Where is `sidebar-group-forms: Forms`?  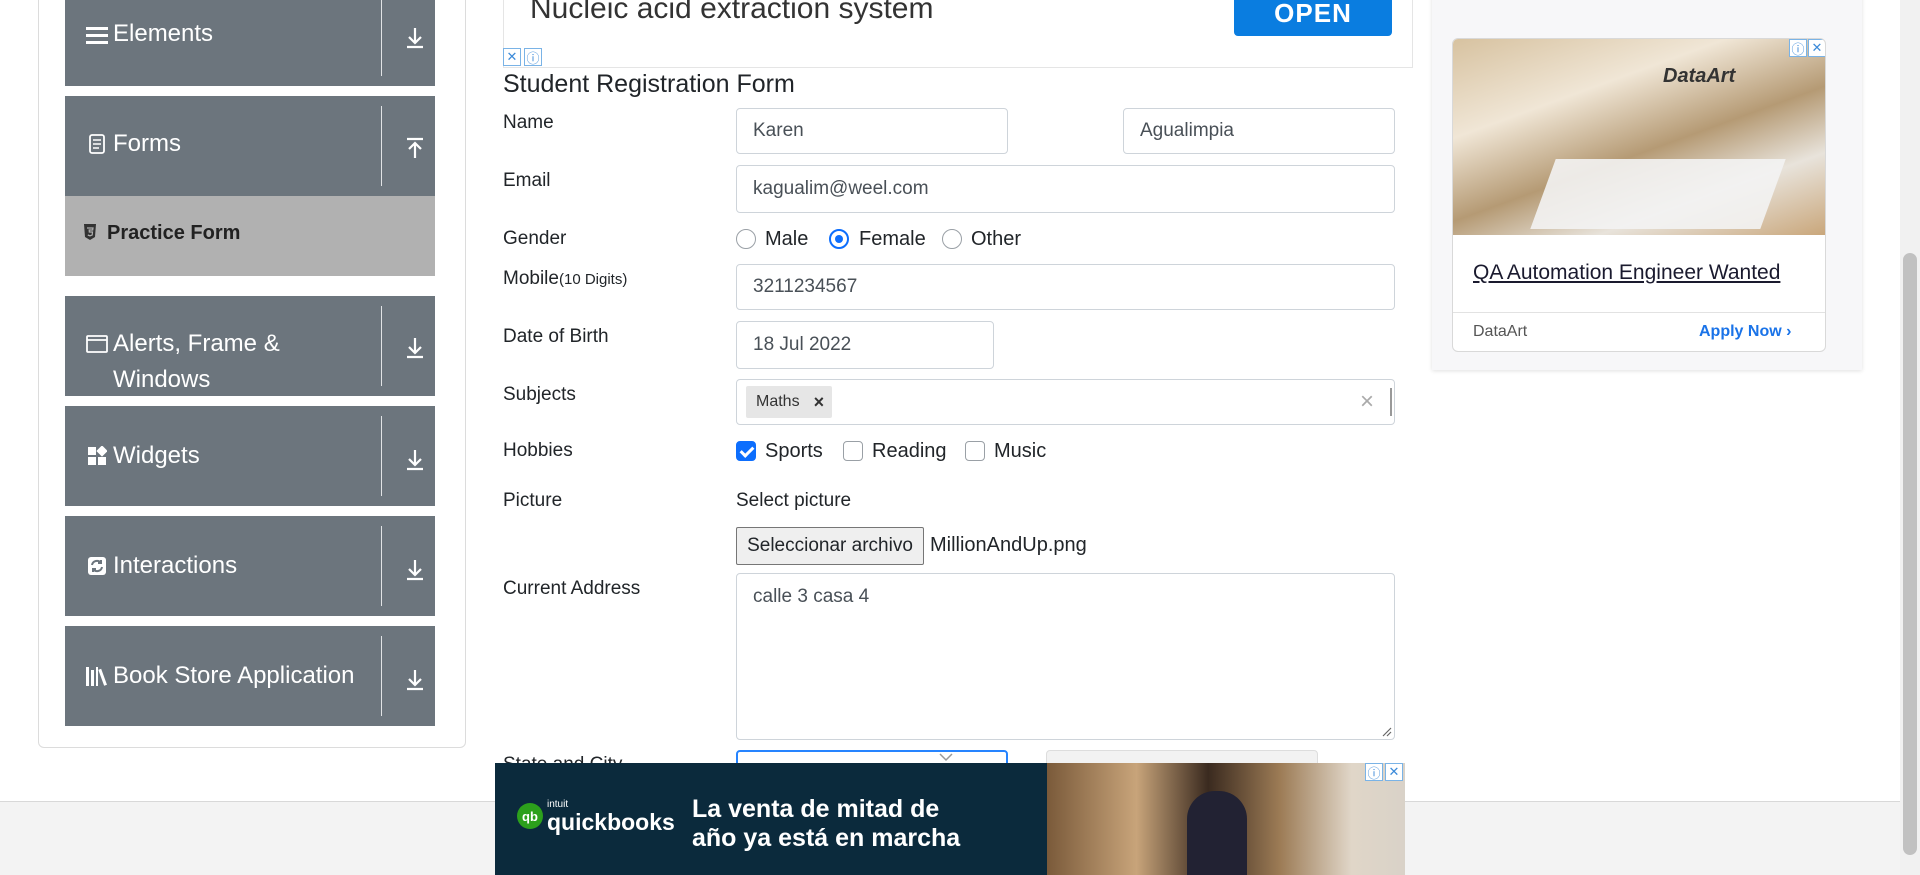 sidebar-group-forms: Forms is located at coordinates (250, 146).